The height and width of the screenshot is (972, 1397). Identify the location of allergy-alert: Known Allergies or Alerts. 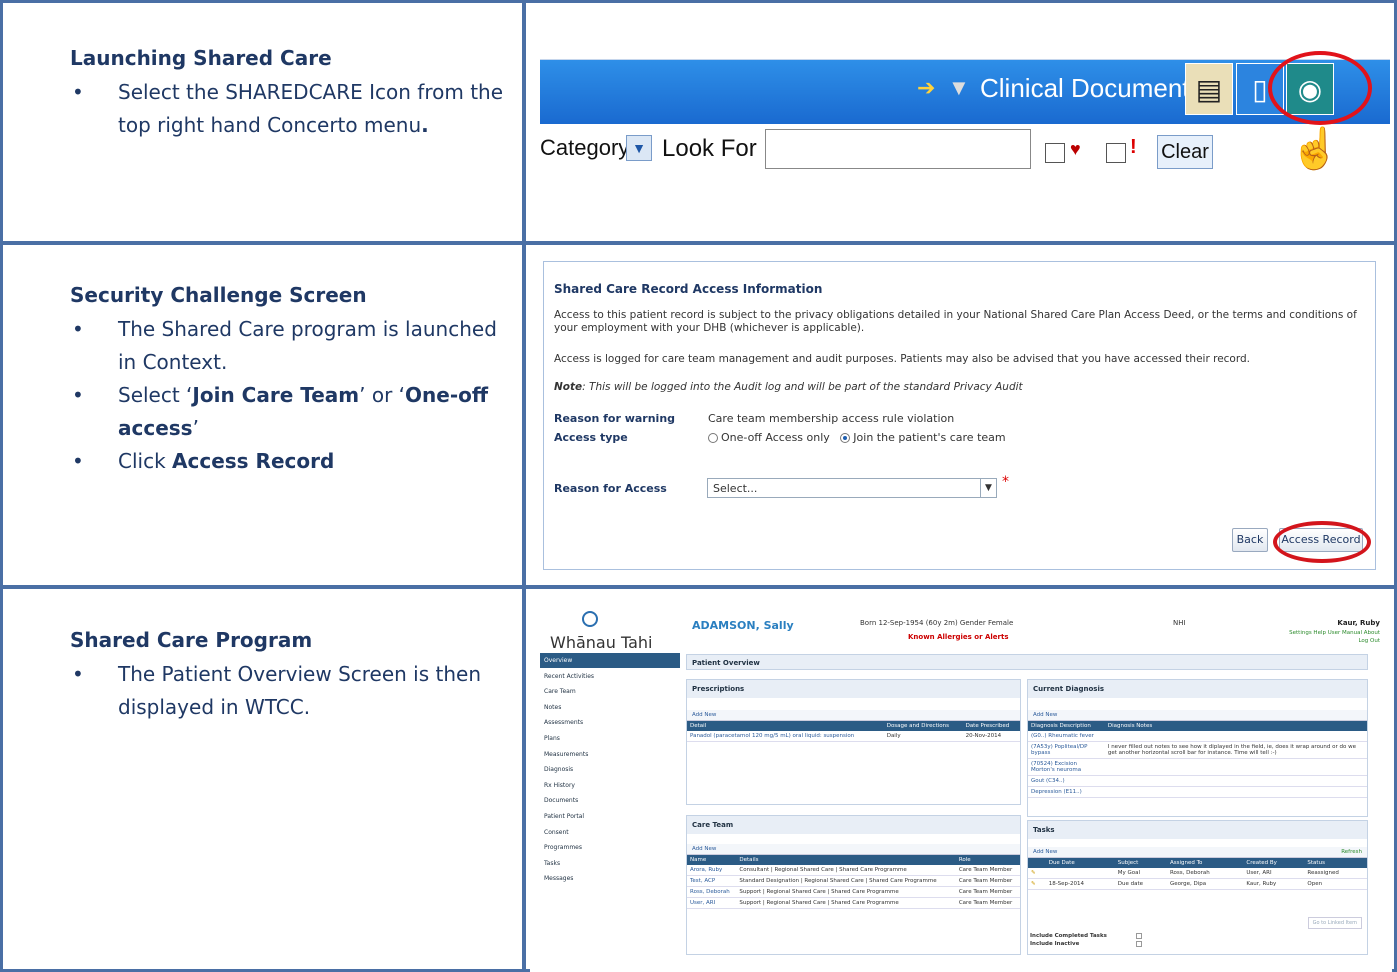
(958, 637).